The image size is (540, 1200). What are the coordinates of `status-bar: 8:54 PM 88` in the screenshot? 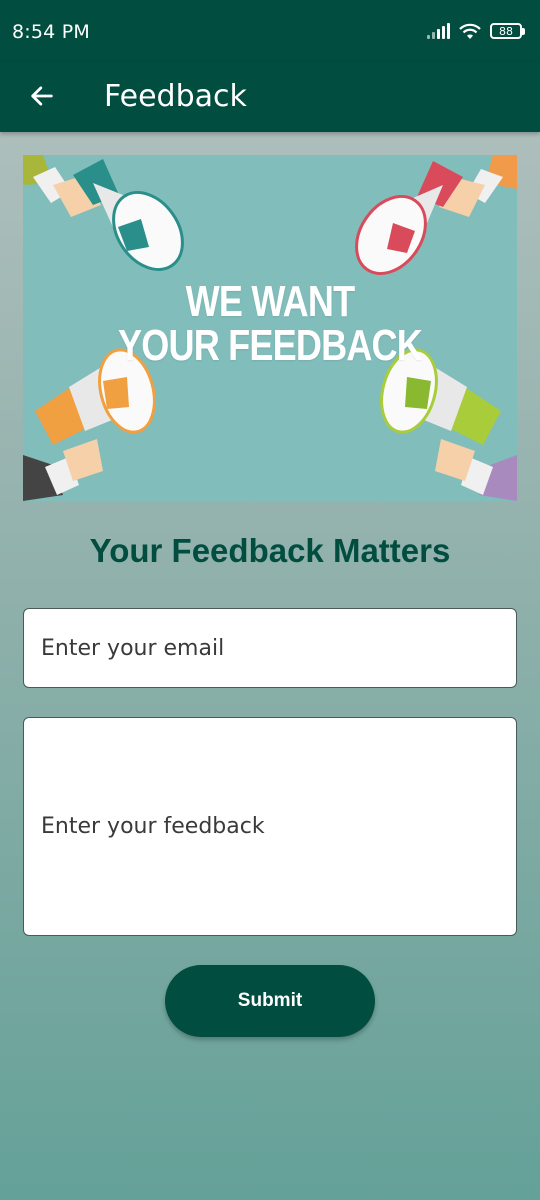 It's located at (270, 31).